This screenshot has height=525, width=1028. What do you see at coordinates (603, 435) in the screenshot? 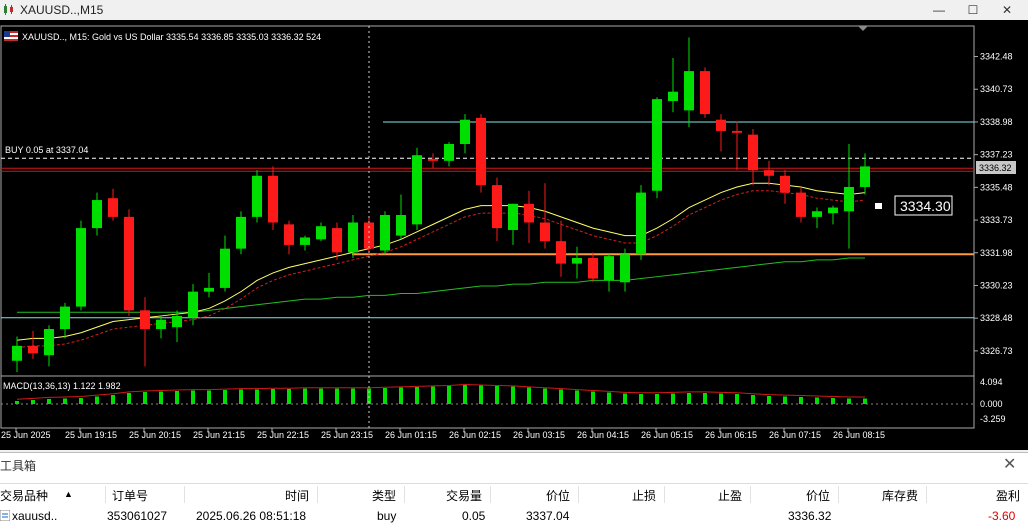
I see `x-tick-label: 26 Jun 04:15` at bounding box center [603, 435].